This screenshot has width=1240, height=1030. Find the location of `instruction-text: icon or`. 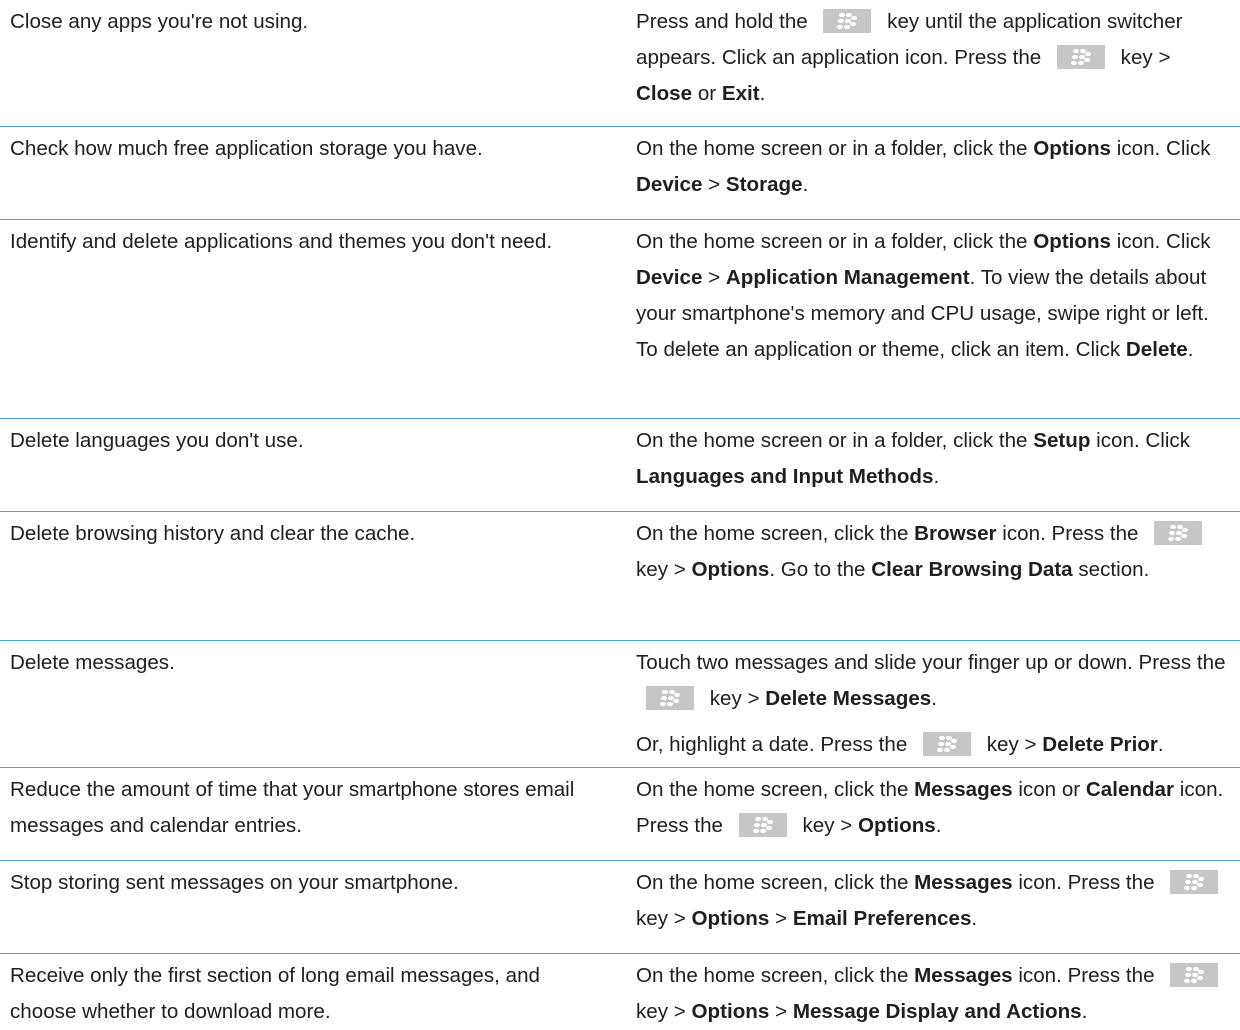

instruction-text: icon or is located at coordinates (1049, 789).